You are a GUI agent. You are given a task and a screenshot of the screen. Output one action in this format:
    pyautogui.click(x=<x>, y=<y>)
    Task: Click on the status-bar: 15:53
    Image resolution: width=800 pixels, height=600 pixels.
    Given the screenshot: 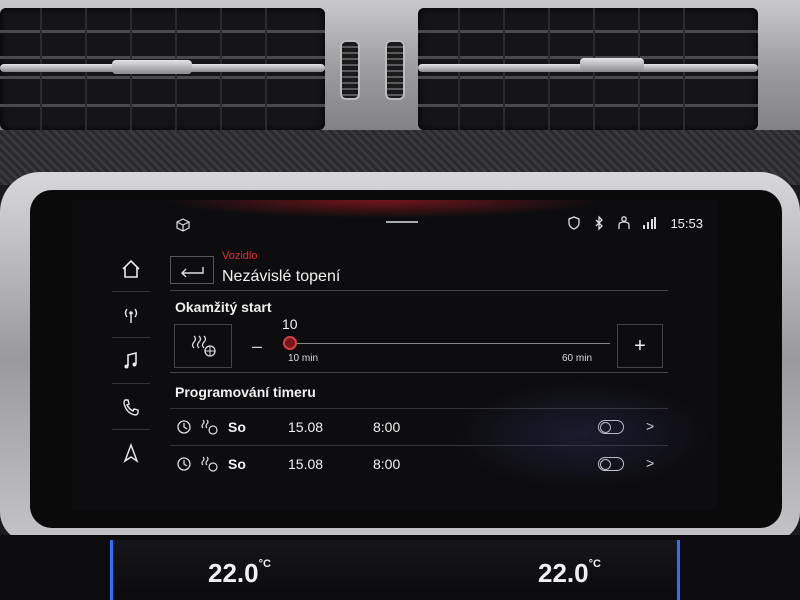 What is the action you would take?
    pyautogui.click(x=394, y=216)
    